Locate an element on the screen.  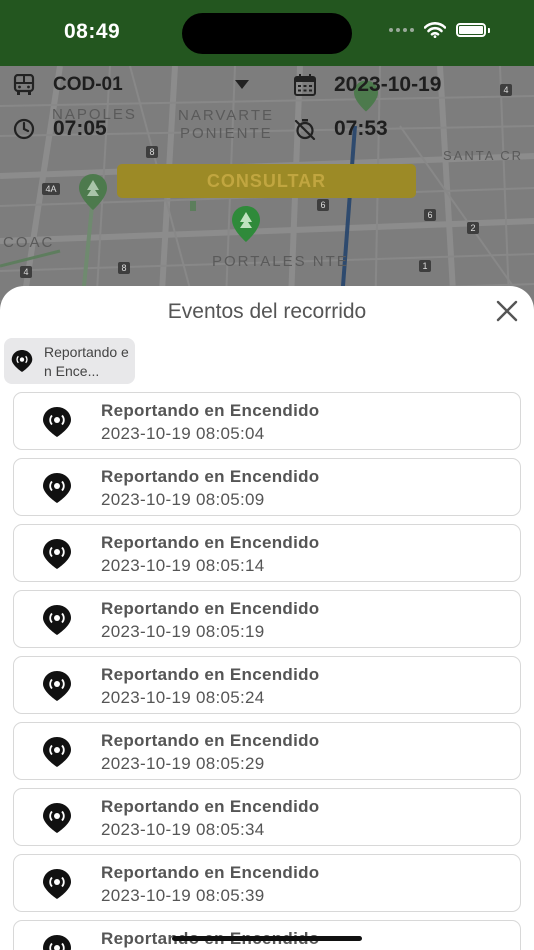
event-timestamp: 2023-10-19 08:05:14 is located at coordinates (183, 565).